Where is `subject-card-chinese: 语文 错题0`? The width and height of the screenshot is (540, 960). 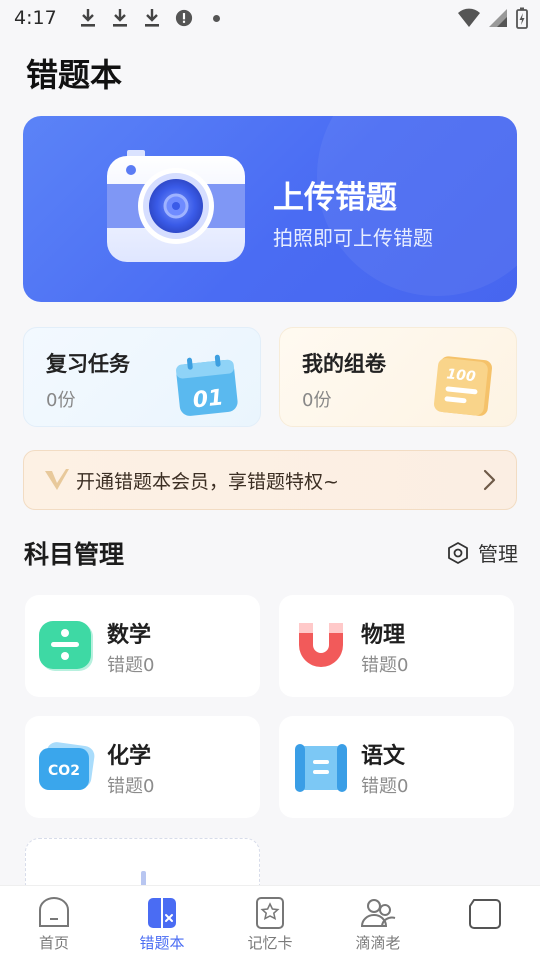 subject-card-chinese: 语文 错题0 is located at coordinates (396, 767).